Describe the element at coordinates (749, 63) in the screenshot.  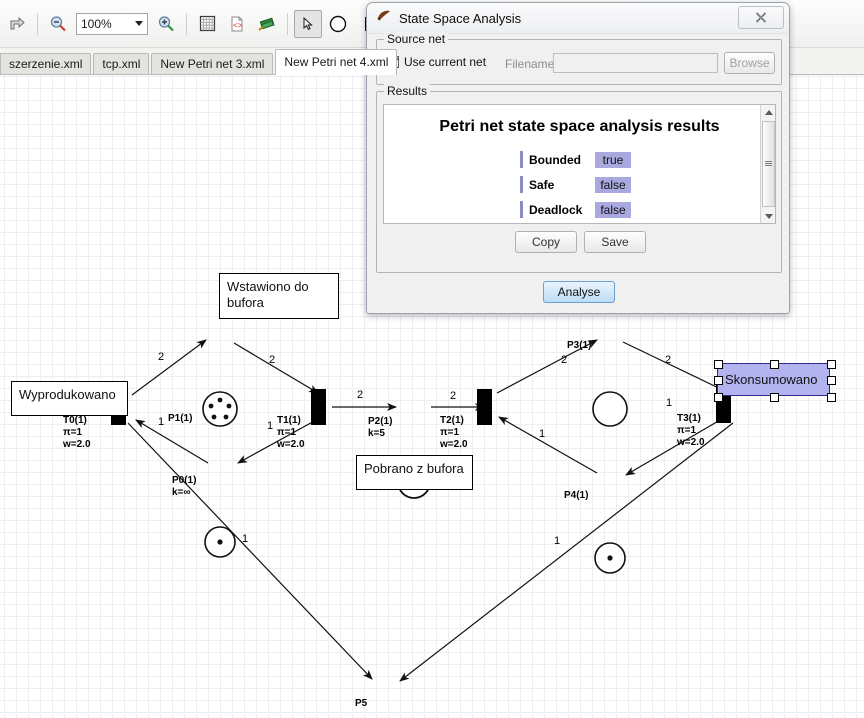
I see `browse-button: Browse` at that location.